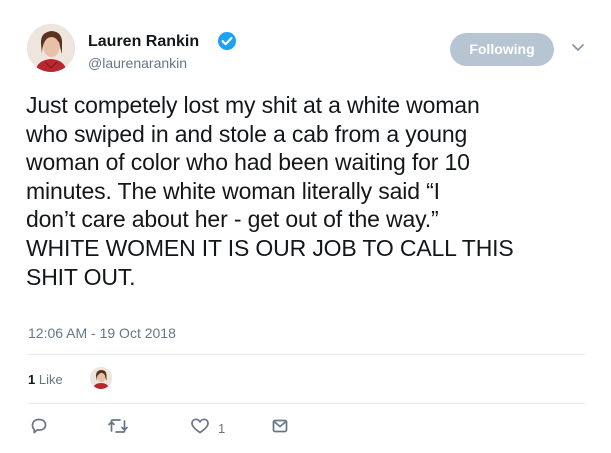 This screenshot has width=611, height=453. Describe the element at coordinates (101, 378) in the screenshot. I see `liker-avatar` at that location.